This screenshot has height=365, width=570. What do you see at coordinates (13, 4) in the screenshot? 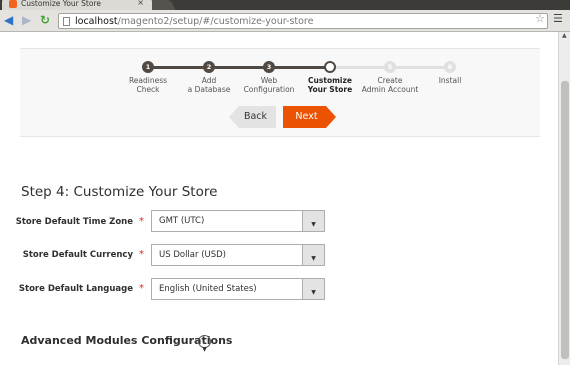
I see `magento-favicon-icon` at bounding box center [13, 4].